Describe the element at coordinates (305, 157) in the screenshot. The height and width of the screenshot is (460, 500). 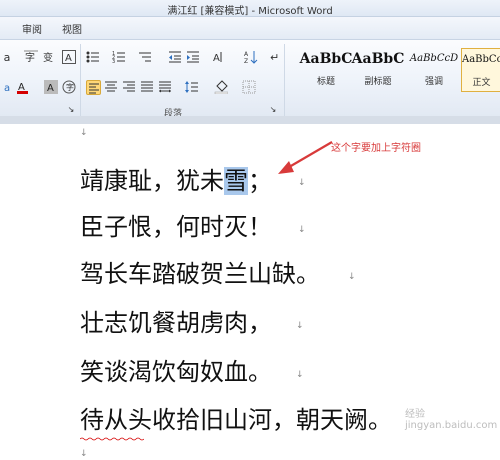
I see `annotation-arrow` at that location.